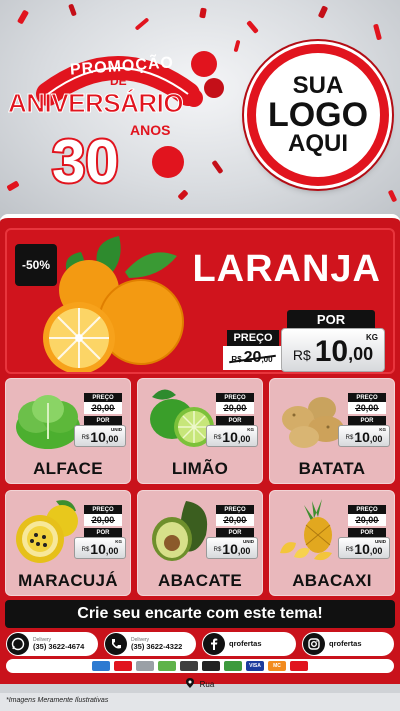 This screenshot has height=711, width=400. I want to click on contact-value: (35) 3622-4322, so click(157, 646).